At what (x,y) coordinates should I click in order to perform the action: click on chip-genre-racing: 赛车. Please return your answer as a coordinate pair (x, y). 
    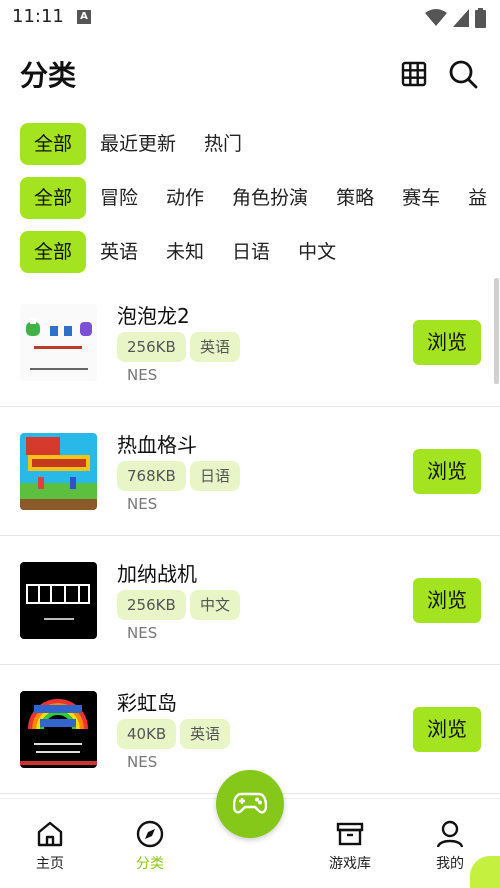
    Looking at the image, I should click on (421, 198).